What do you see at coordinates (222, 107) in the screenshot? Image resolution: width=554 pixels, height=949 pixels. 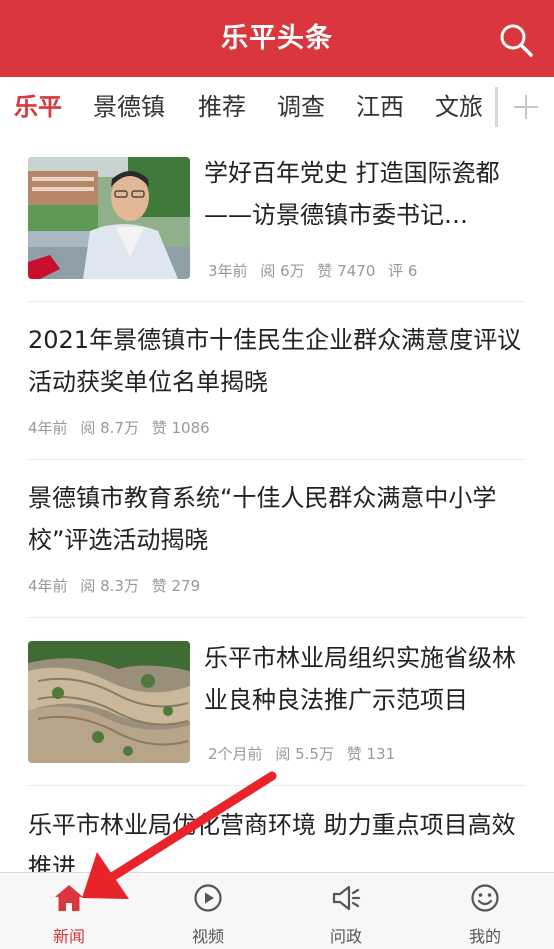 I see `tab-recommend: 推荐` at bounding box center [222, 107].